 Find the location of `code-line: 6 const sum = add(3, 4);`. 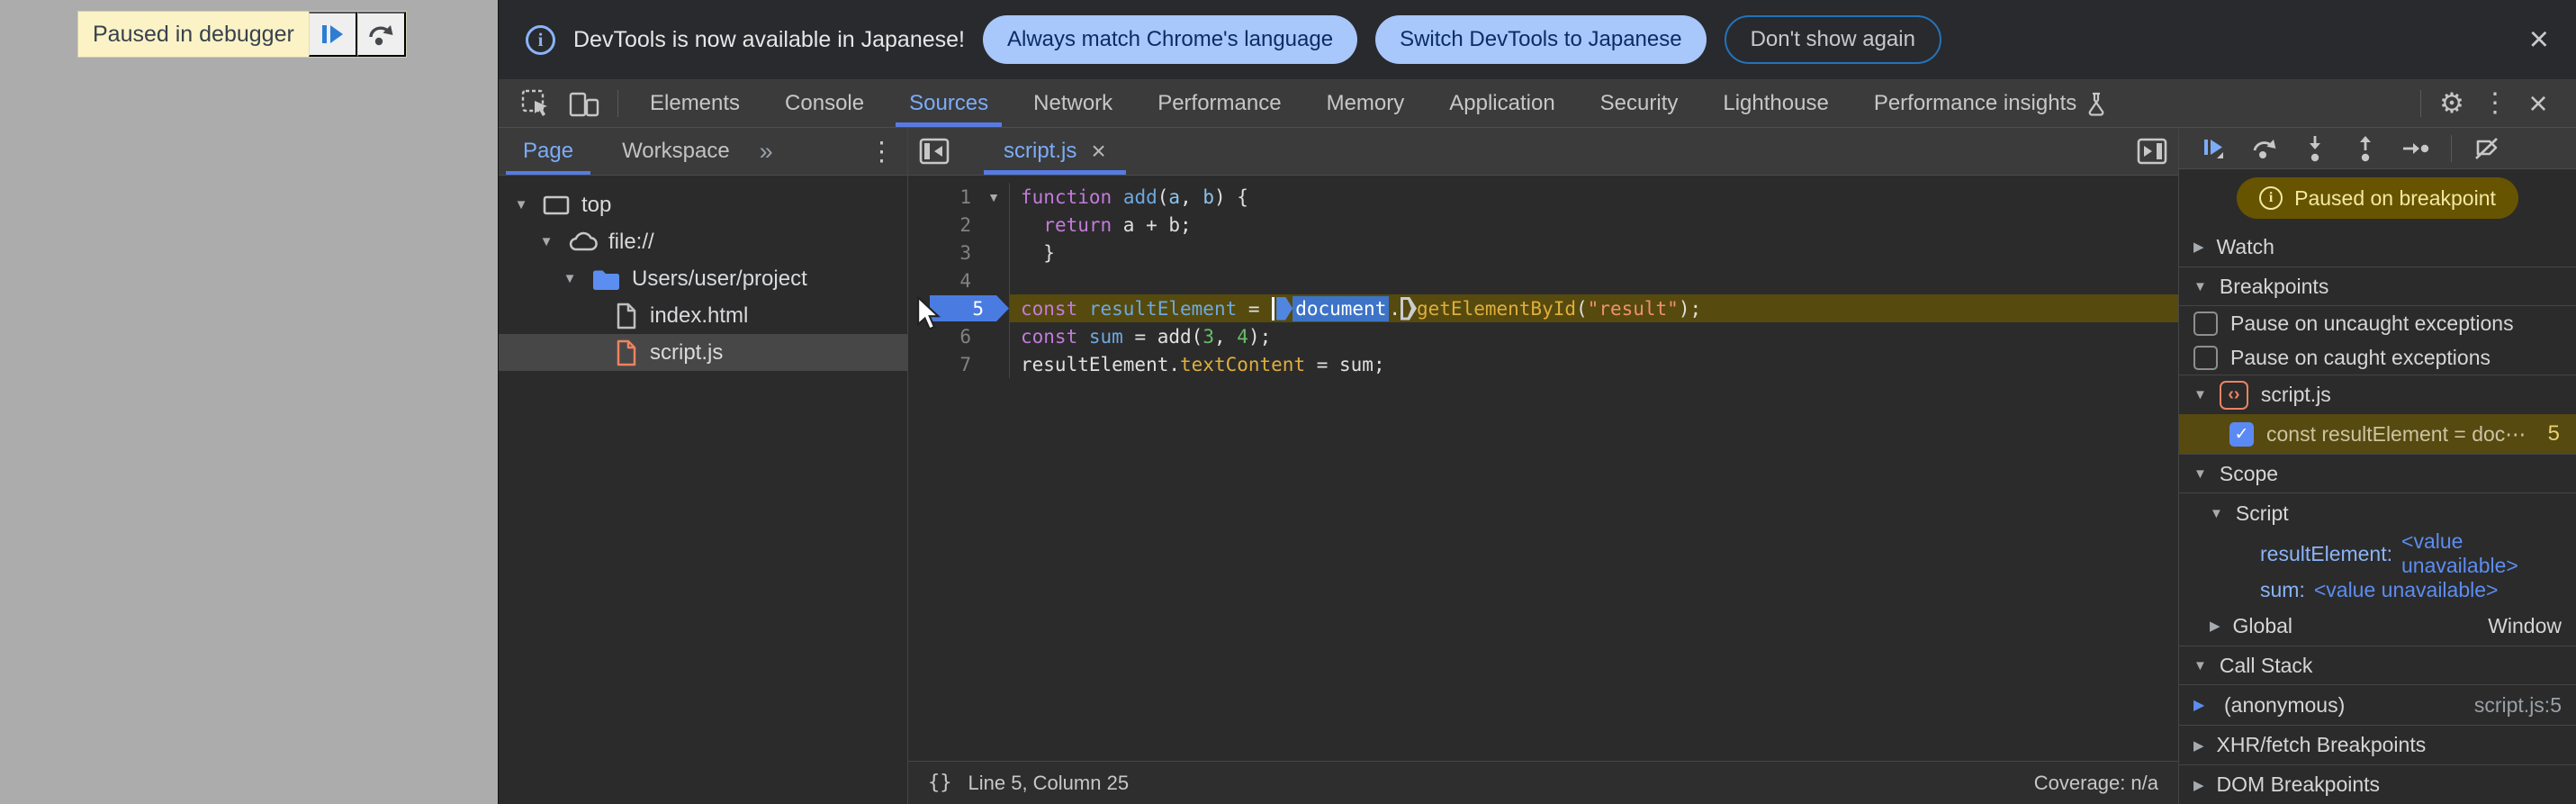

code-line: 6 const sum = add(3, 4); is located at coordinates (1543, 336).